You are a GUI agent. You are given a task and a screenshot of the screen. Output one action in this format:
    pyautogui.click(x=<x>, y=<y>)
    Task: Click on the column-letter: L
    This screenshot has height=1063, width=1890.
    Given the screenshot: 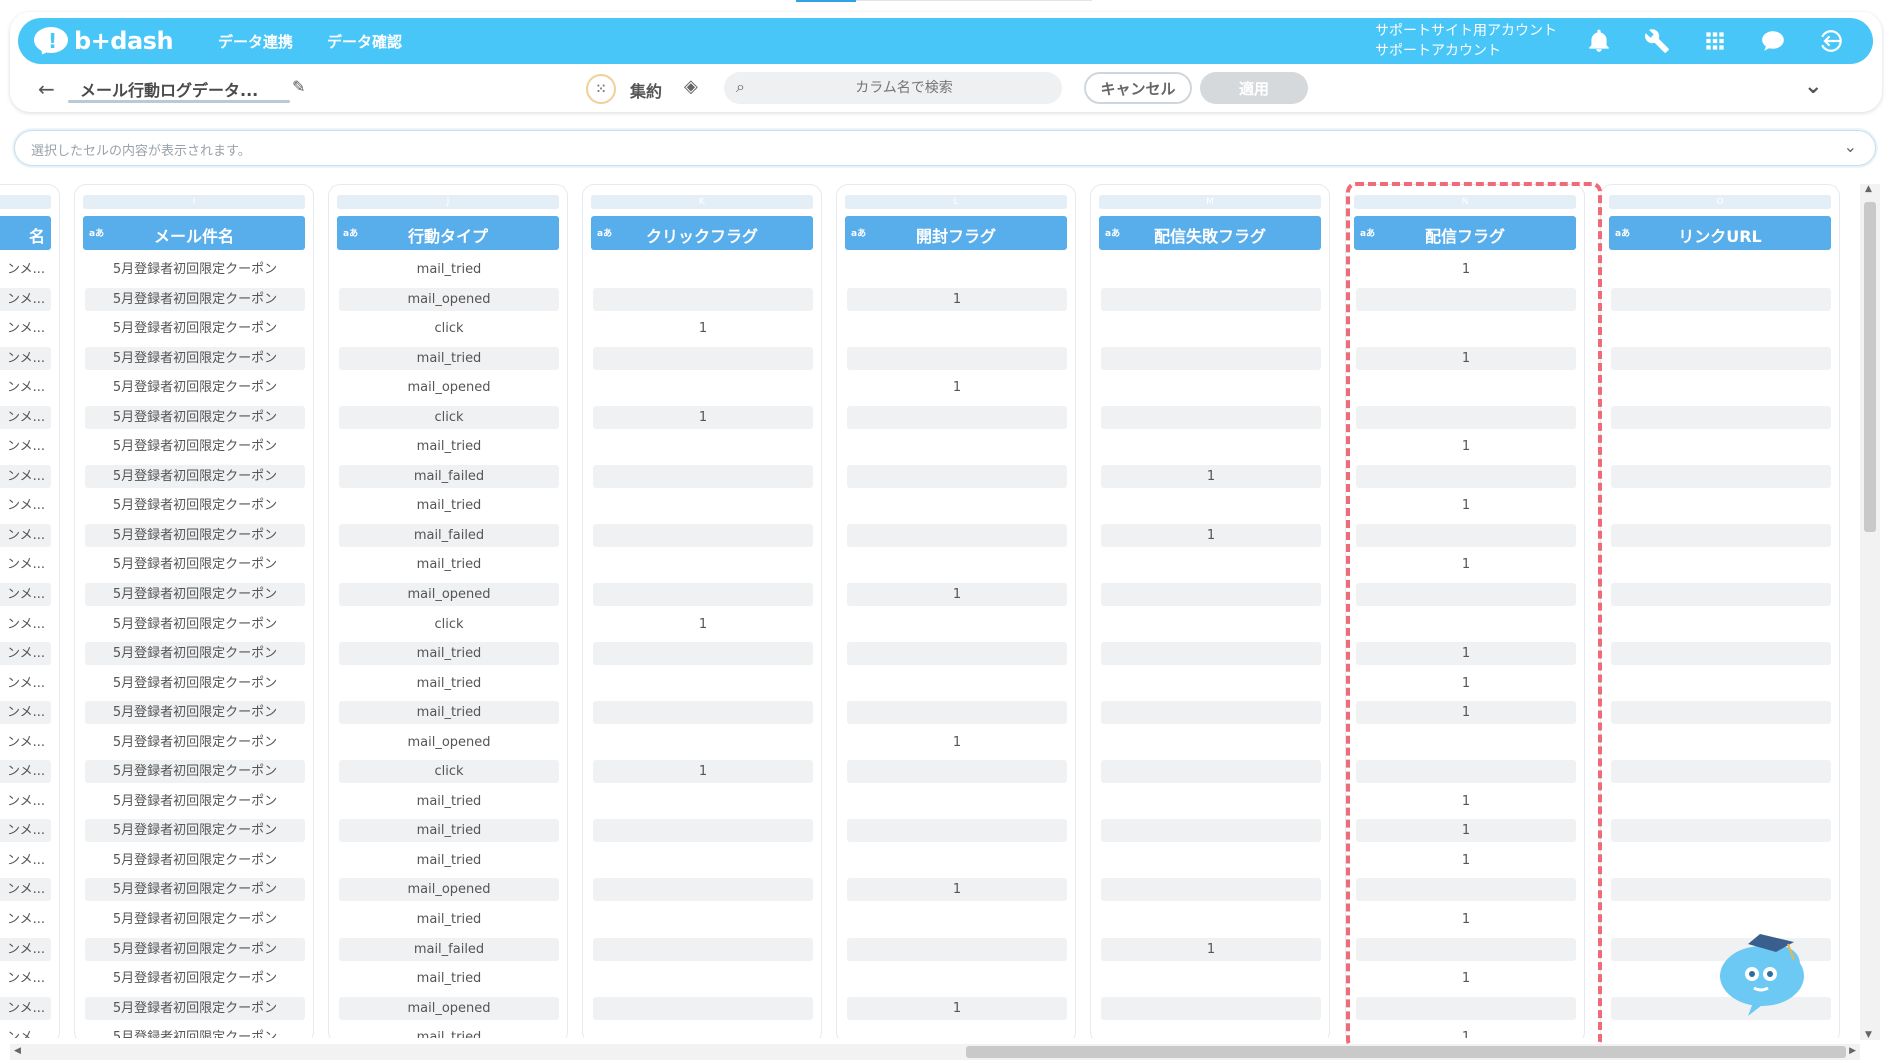 What is the action you would take?
    pyautogui.click(x=956, y=202)
    